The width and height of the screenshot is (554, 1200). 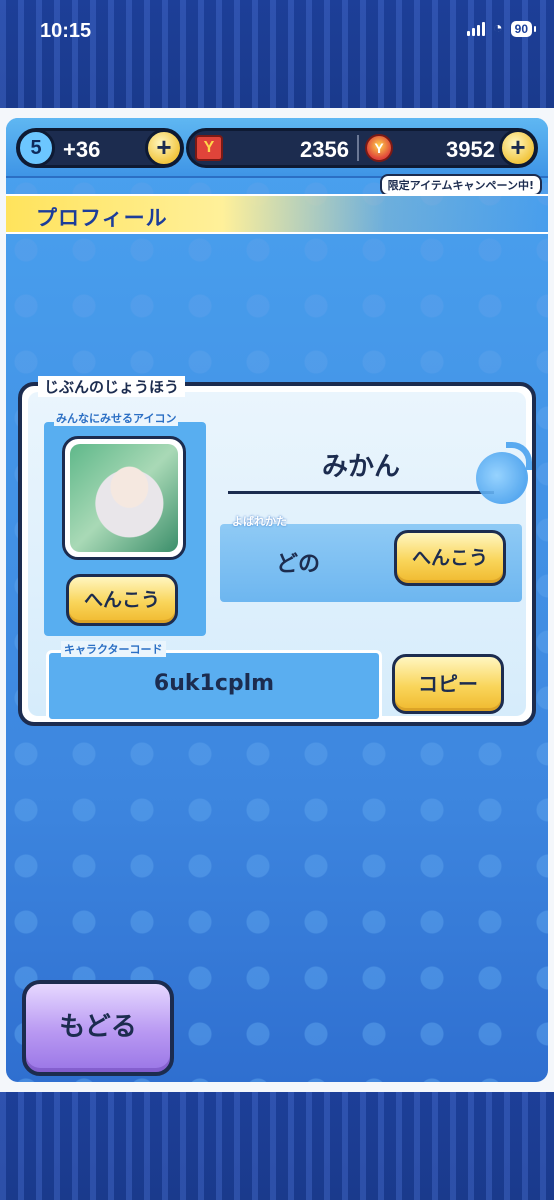 I want to click on currency-divider, so click(x=358, y=148).